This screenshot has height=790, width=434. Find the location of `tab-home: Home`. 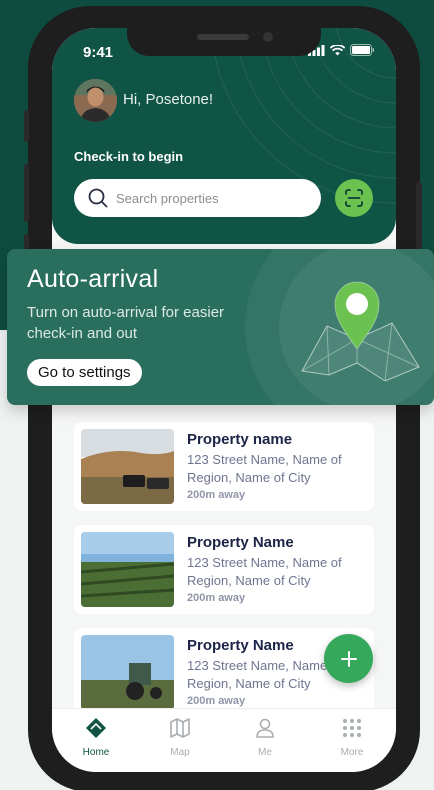

tab-home: Home is located at coordinates (96, 737).